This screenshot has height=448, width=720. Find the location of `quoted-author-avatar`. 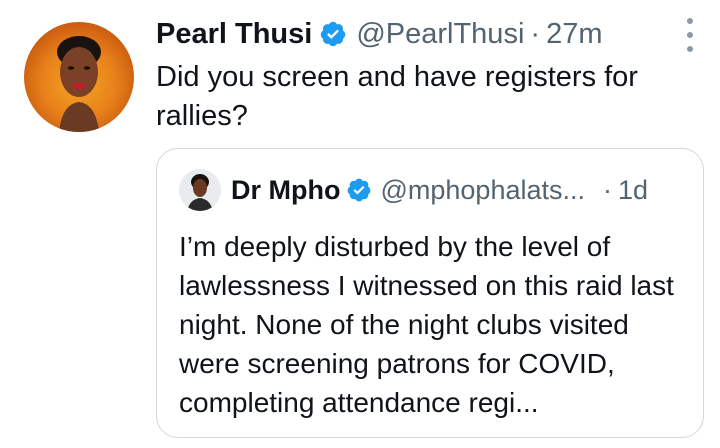

quoted-author-avatar is located at coordinates (200, 190).